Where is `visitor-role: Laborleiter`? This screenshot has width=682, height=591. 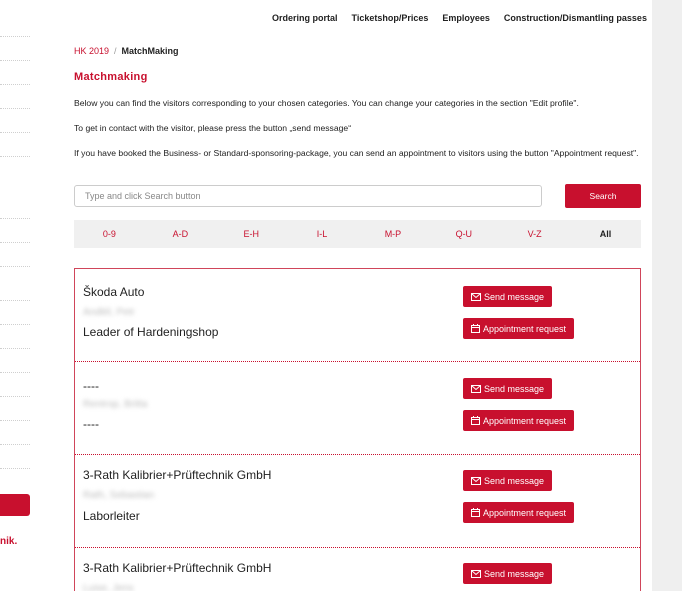
visitor-role: Laborleiter is located at coordinates (111, 516).